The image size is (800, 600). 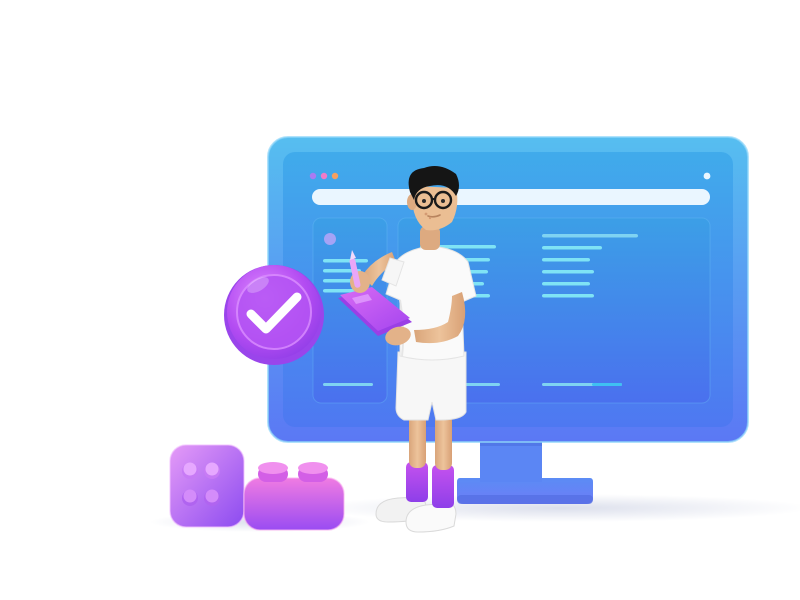 I want to click on avatar, so click(x=330, y=239).